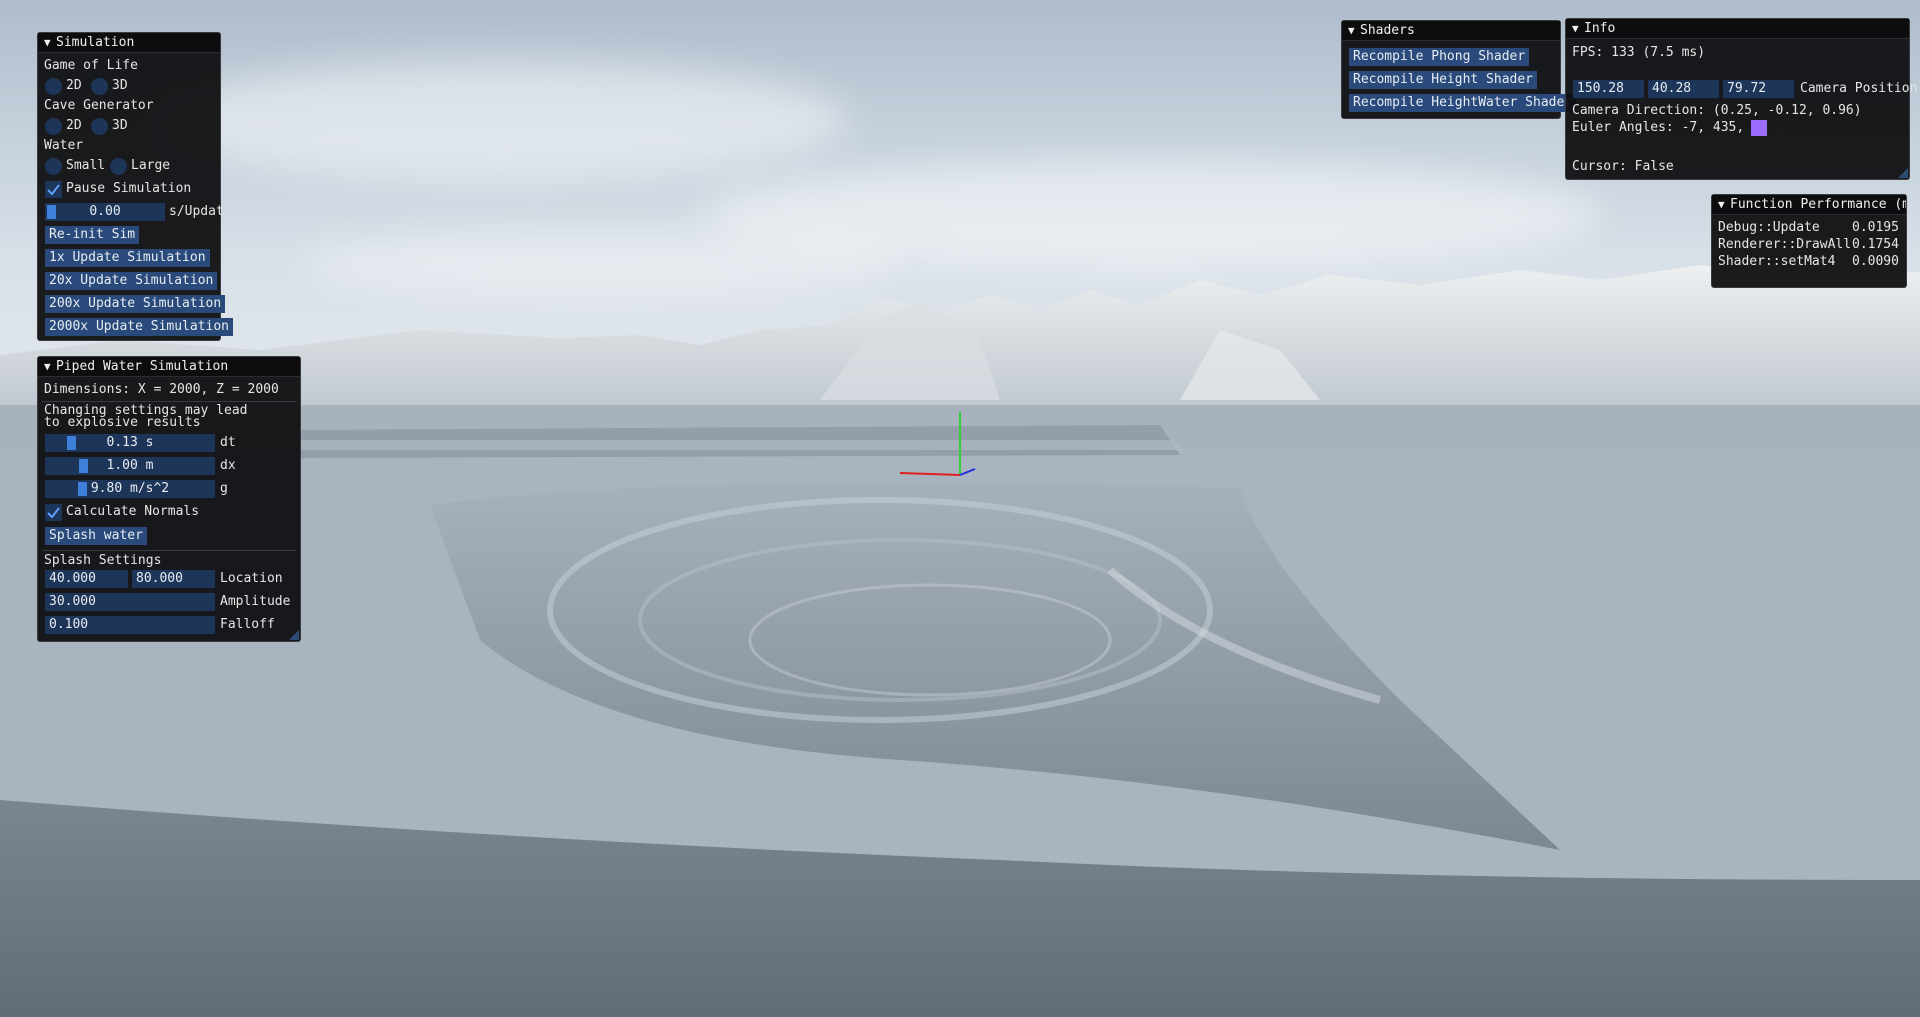  Describe the element at coordinates (91, 65) in the screenshot. I see `game-of-life-label: Game of Life` at that location.